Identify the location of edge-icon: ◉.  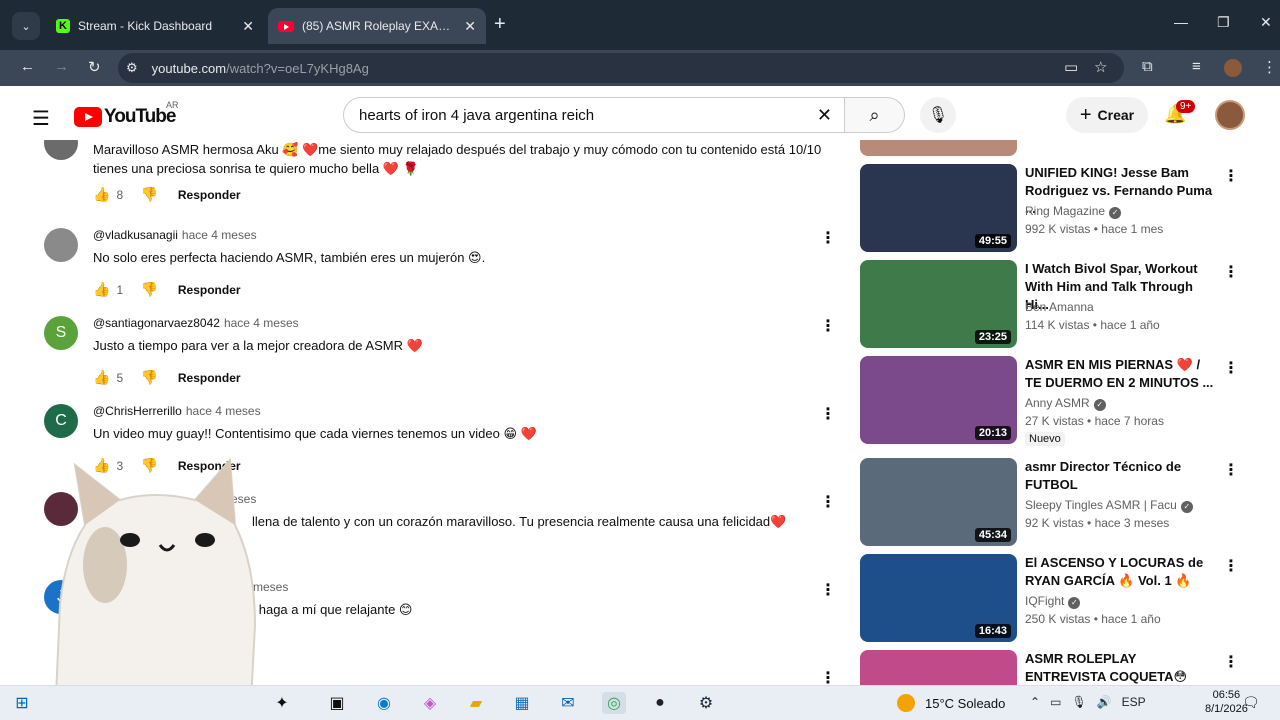
(384, 703).